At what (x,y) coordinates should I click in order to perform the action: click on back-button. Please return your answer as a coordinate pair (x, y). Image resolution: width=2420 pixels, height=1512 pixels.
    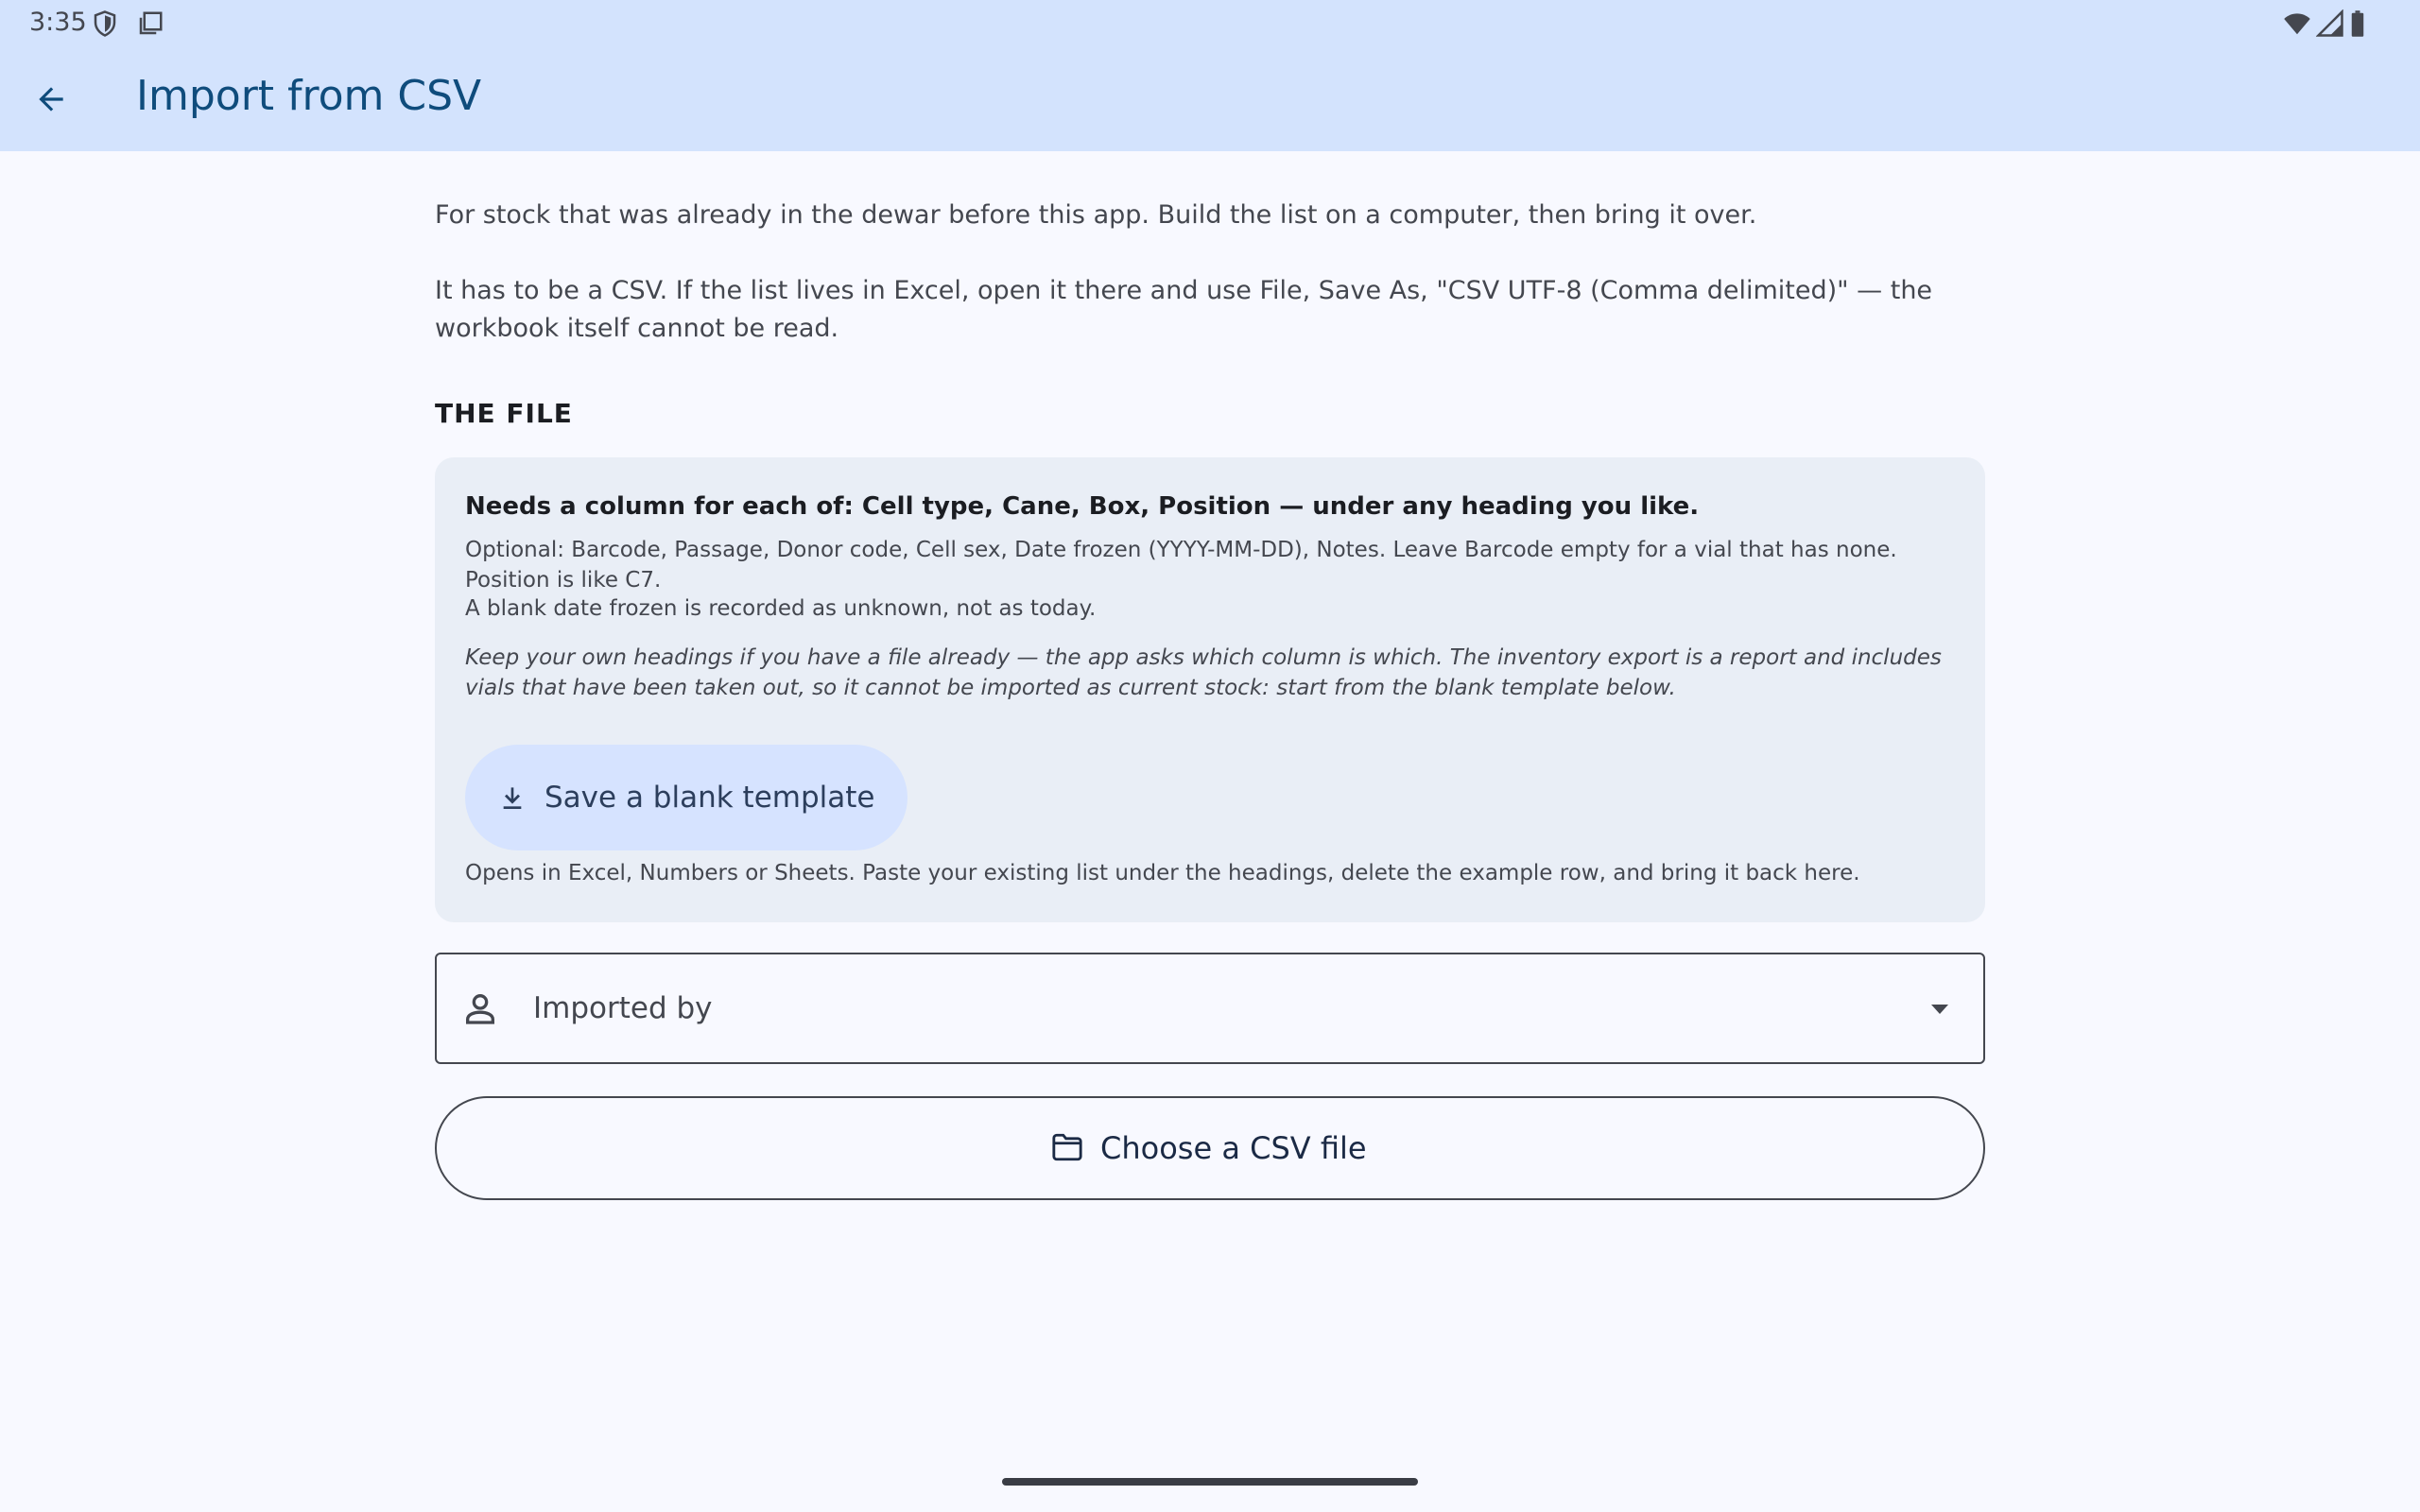
    Looking at the image, I should click on (51, 101).